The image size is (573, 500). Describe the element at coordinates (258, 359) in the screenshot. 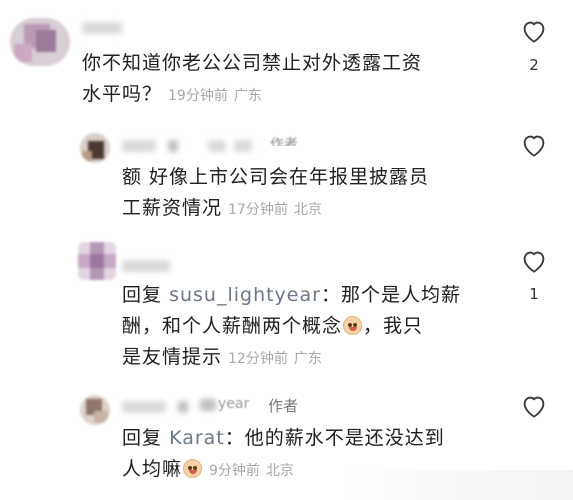

I see `timestamp: 12分钟前` at that location.